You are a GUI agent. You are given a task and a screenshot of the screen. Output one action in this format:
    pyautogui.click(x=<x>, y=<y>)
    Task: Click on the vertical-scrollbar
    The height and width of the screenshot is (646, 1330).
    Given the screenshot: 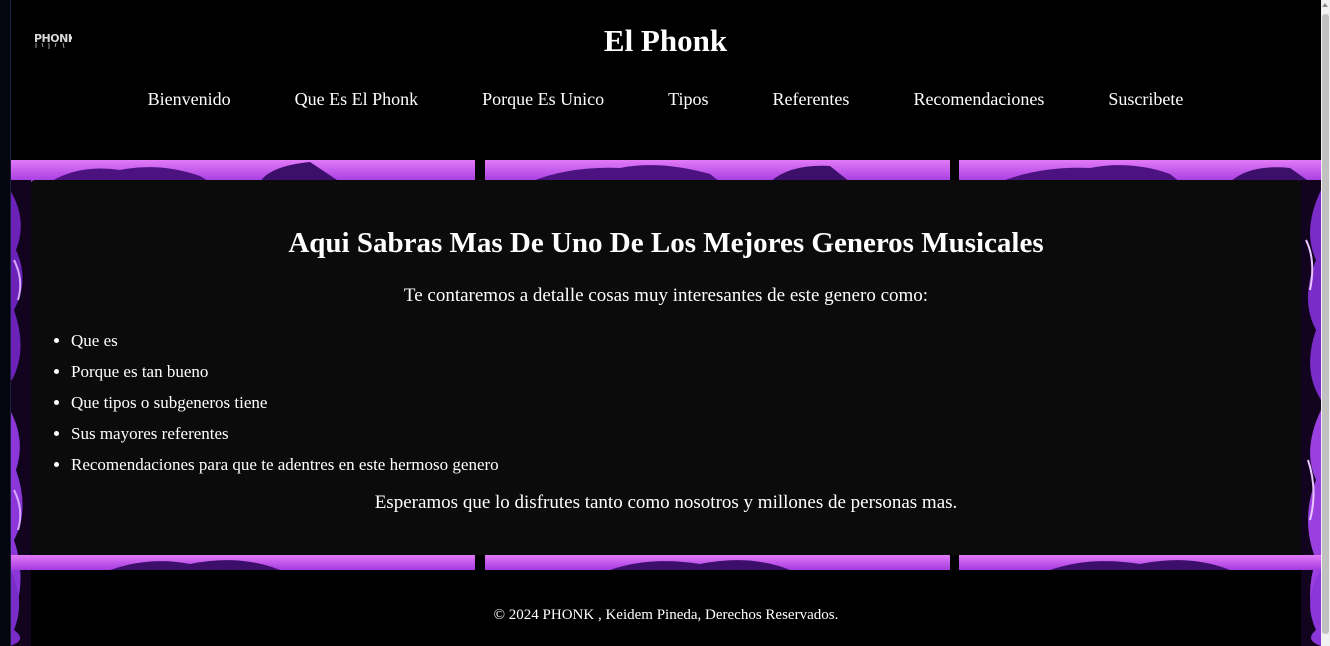 What is the action you would take?
    pyautogui.click(x=1325, y=323)
    